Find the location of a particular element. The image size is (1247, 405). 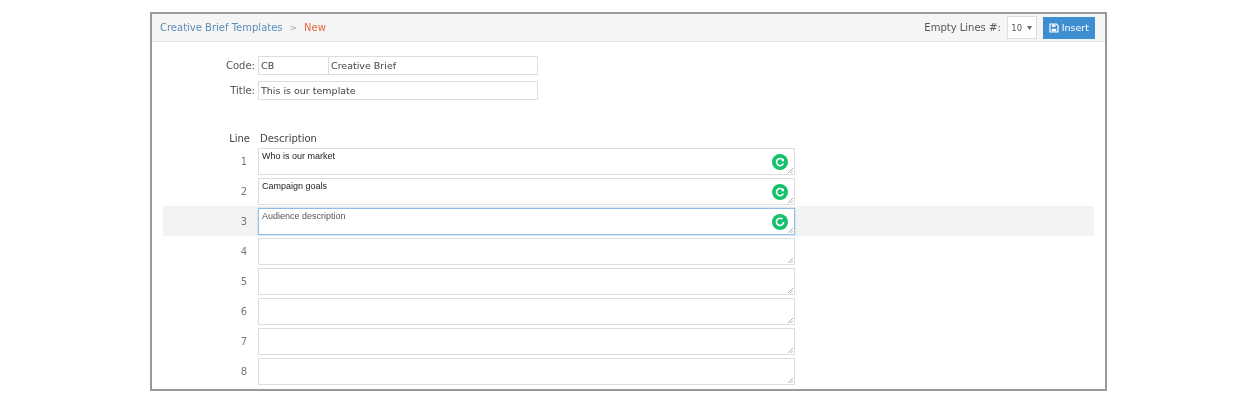

description-field: Campaign goals is located at coordinates (526, 191).